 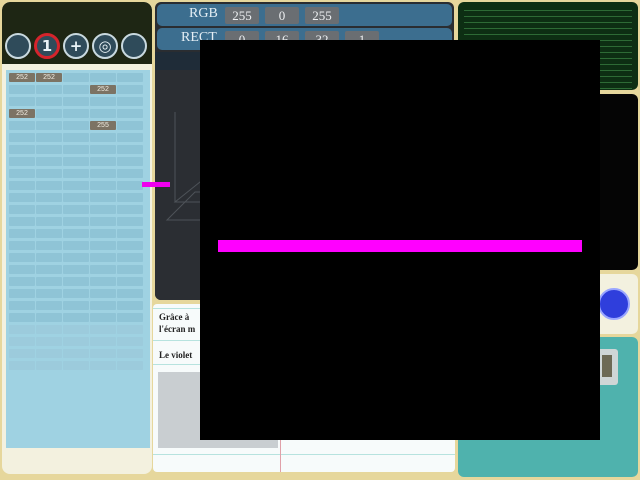 I want to click on step-one-button: 1, so click(x=47, y=46).